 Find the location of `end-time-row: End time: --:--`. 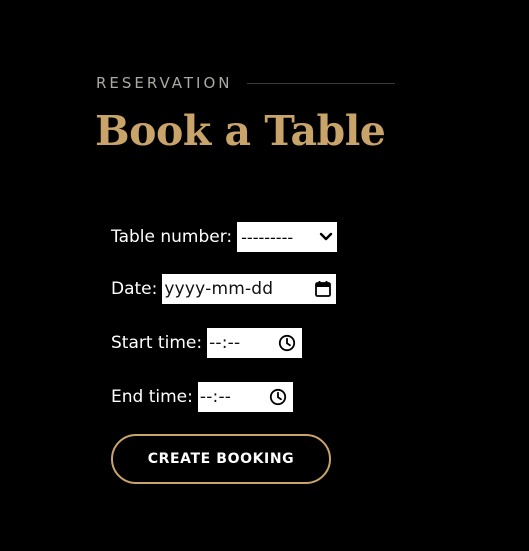

end-time-row: End time: --:-- is located at coordinates (202, 397).